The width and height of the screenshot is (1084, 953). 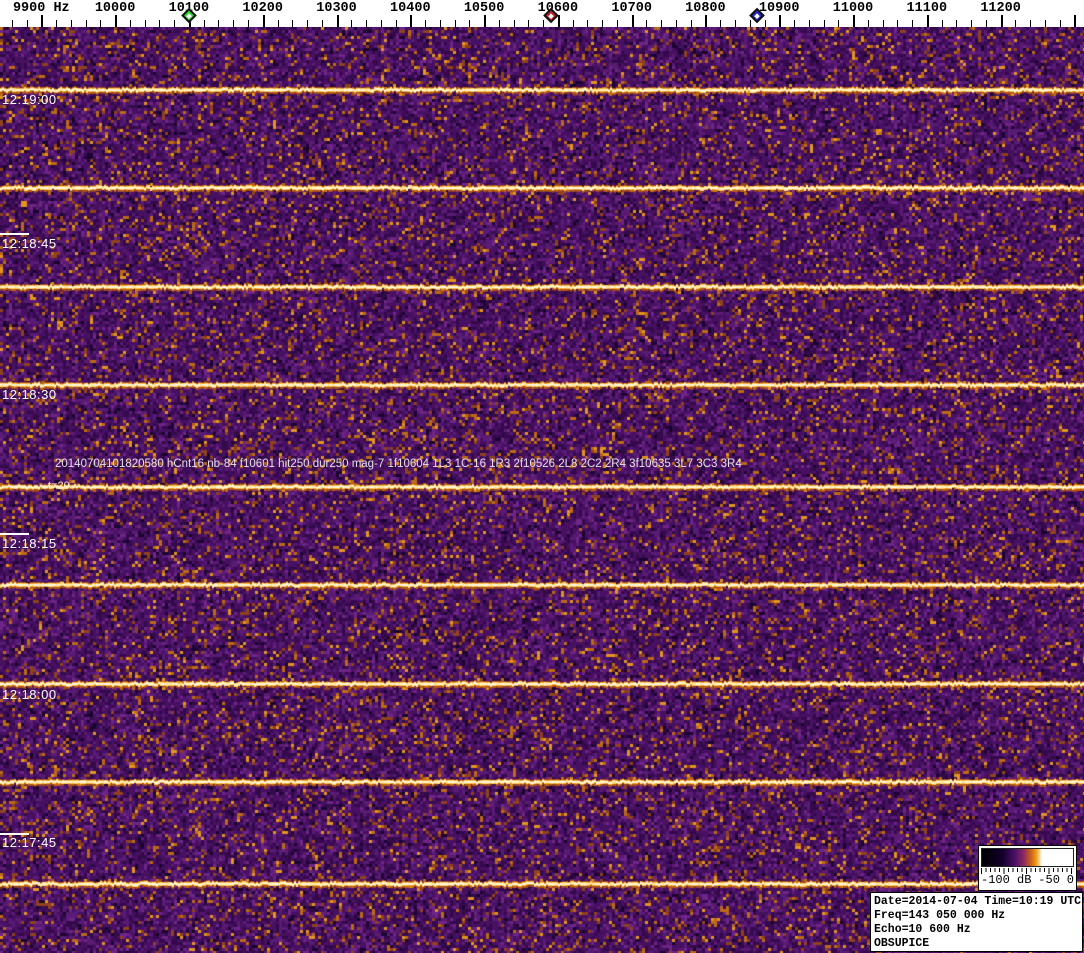 I want to click on time-axis-label: 12:18:45, so click(x=29, y=243).